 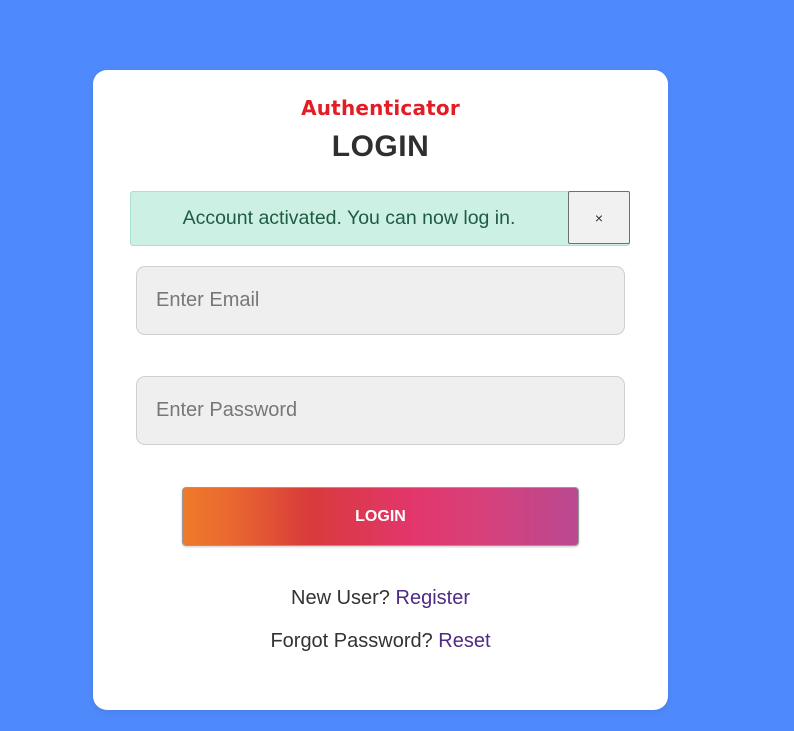 I want to click on register-prompt: New User?, so click(x=340, y=598).